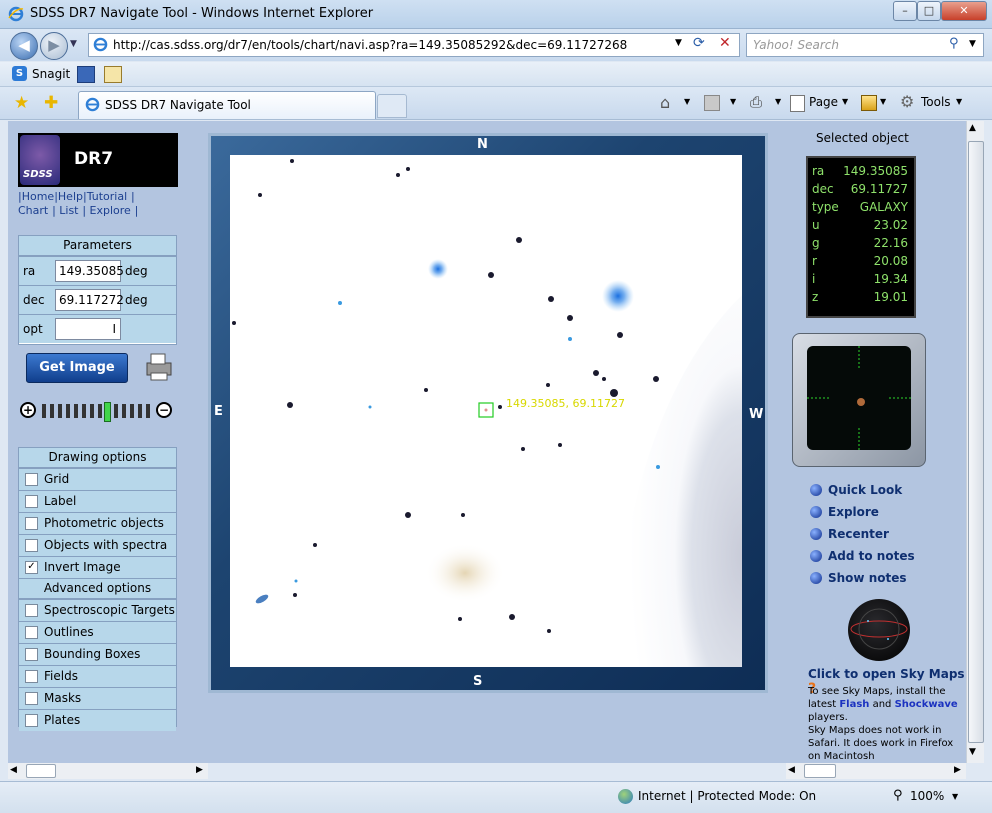  I want to click on search-dropdown-icon: ▼, so click(972, 44).